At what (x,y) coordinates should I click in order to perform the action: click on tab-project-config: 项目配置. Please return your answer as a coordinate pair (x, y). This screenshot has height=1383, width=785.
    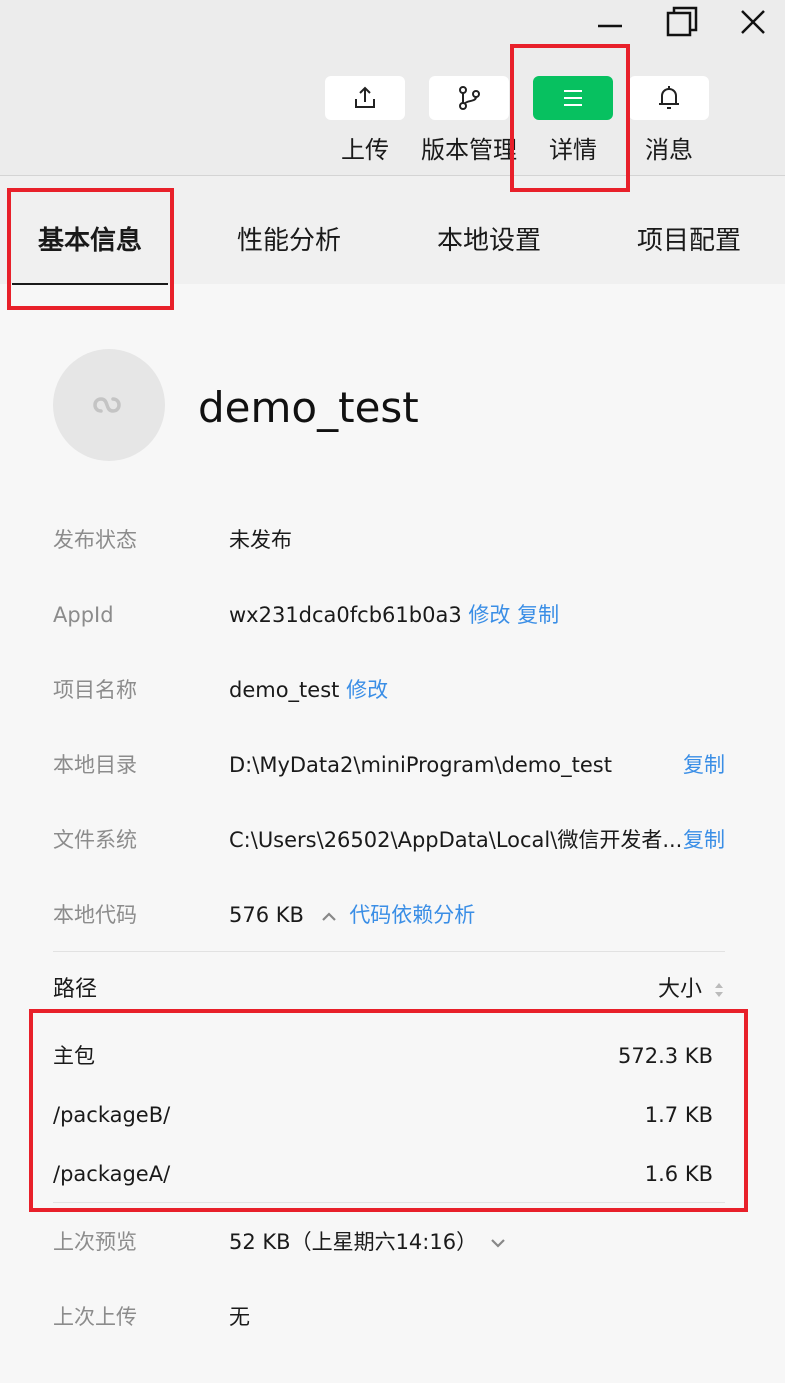
    Looking at the image, I should click on (689, 238).